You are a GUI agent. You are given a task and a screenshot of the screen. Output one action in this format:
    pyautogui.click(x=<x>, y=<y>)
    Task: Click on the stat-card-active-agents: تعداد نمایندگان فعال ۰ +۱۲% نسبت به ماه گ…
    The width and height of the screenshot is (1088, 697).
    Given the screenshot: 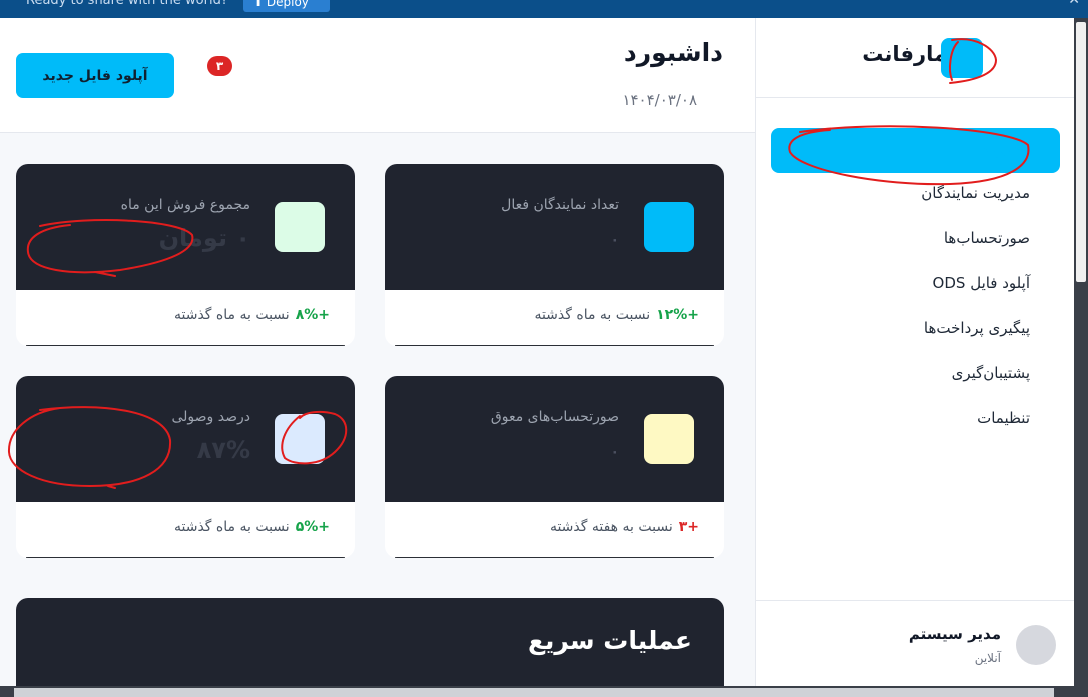 What is the action you would take?
    pyautogui.click(x=554, y=255)
    